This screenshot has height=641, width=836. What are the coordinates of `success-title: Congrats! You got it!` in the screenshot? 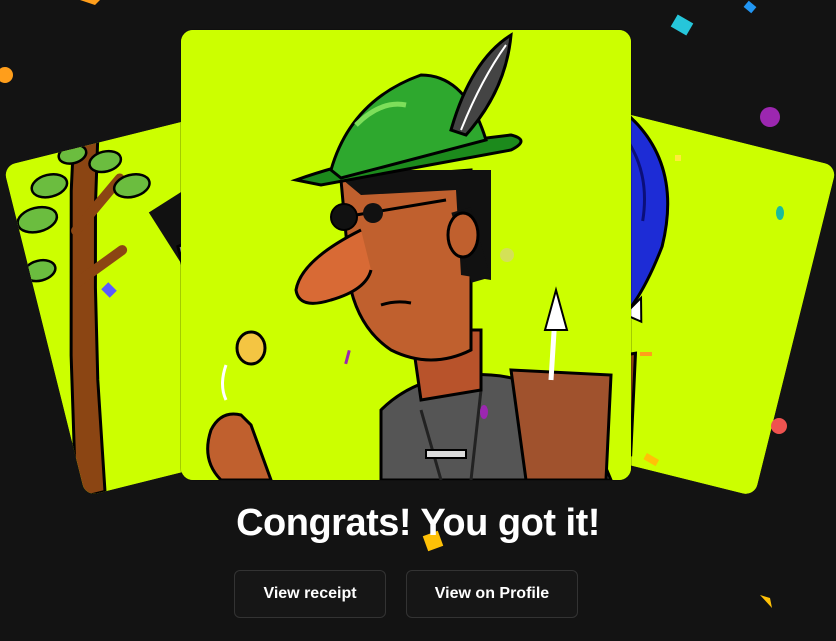 It's located at (418, 523).